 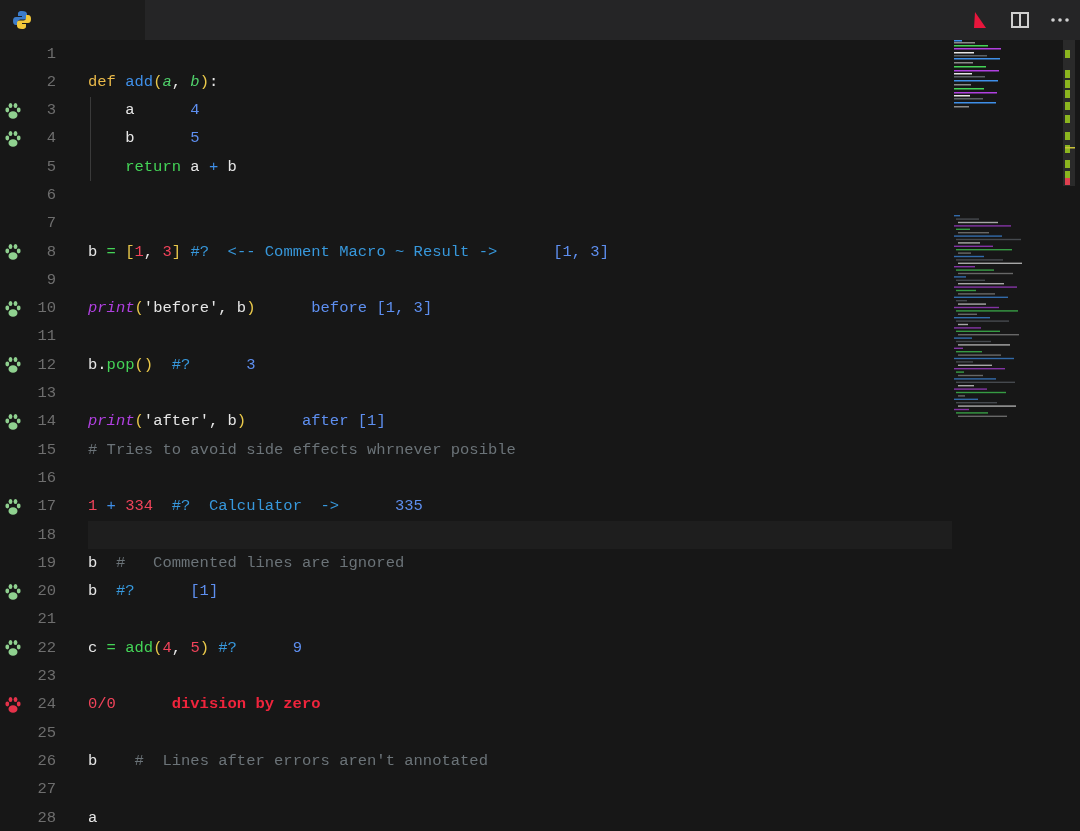 What do you see at coordinates (204, 592) in the screenshot?
I see `inline-result: [1]` at bounding box center [204, 592].